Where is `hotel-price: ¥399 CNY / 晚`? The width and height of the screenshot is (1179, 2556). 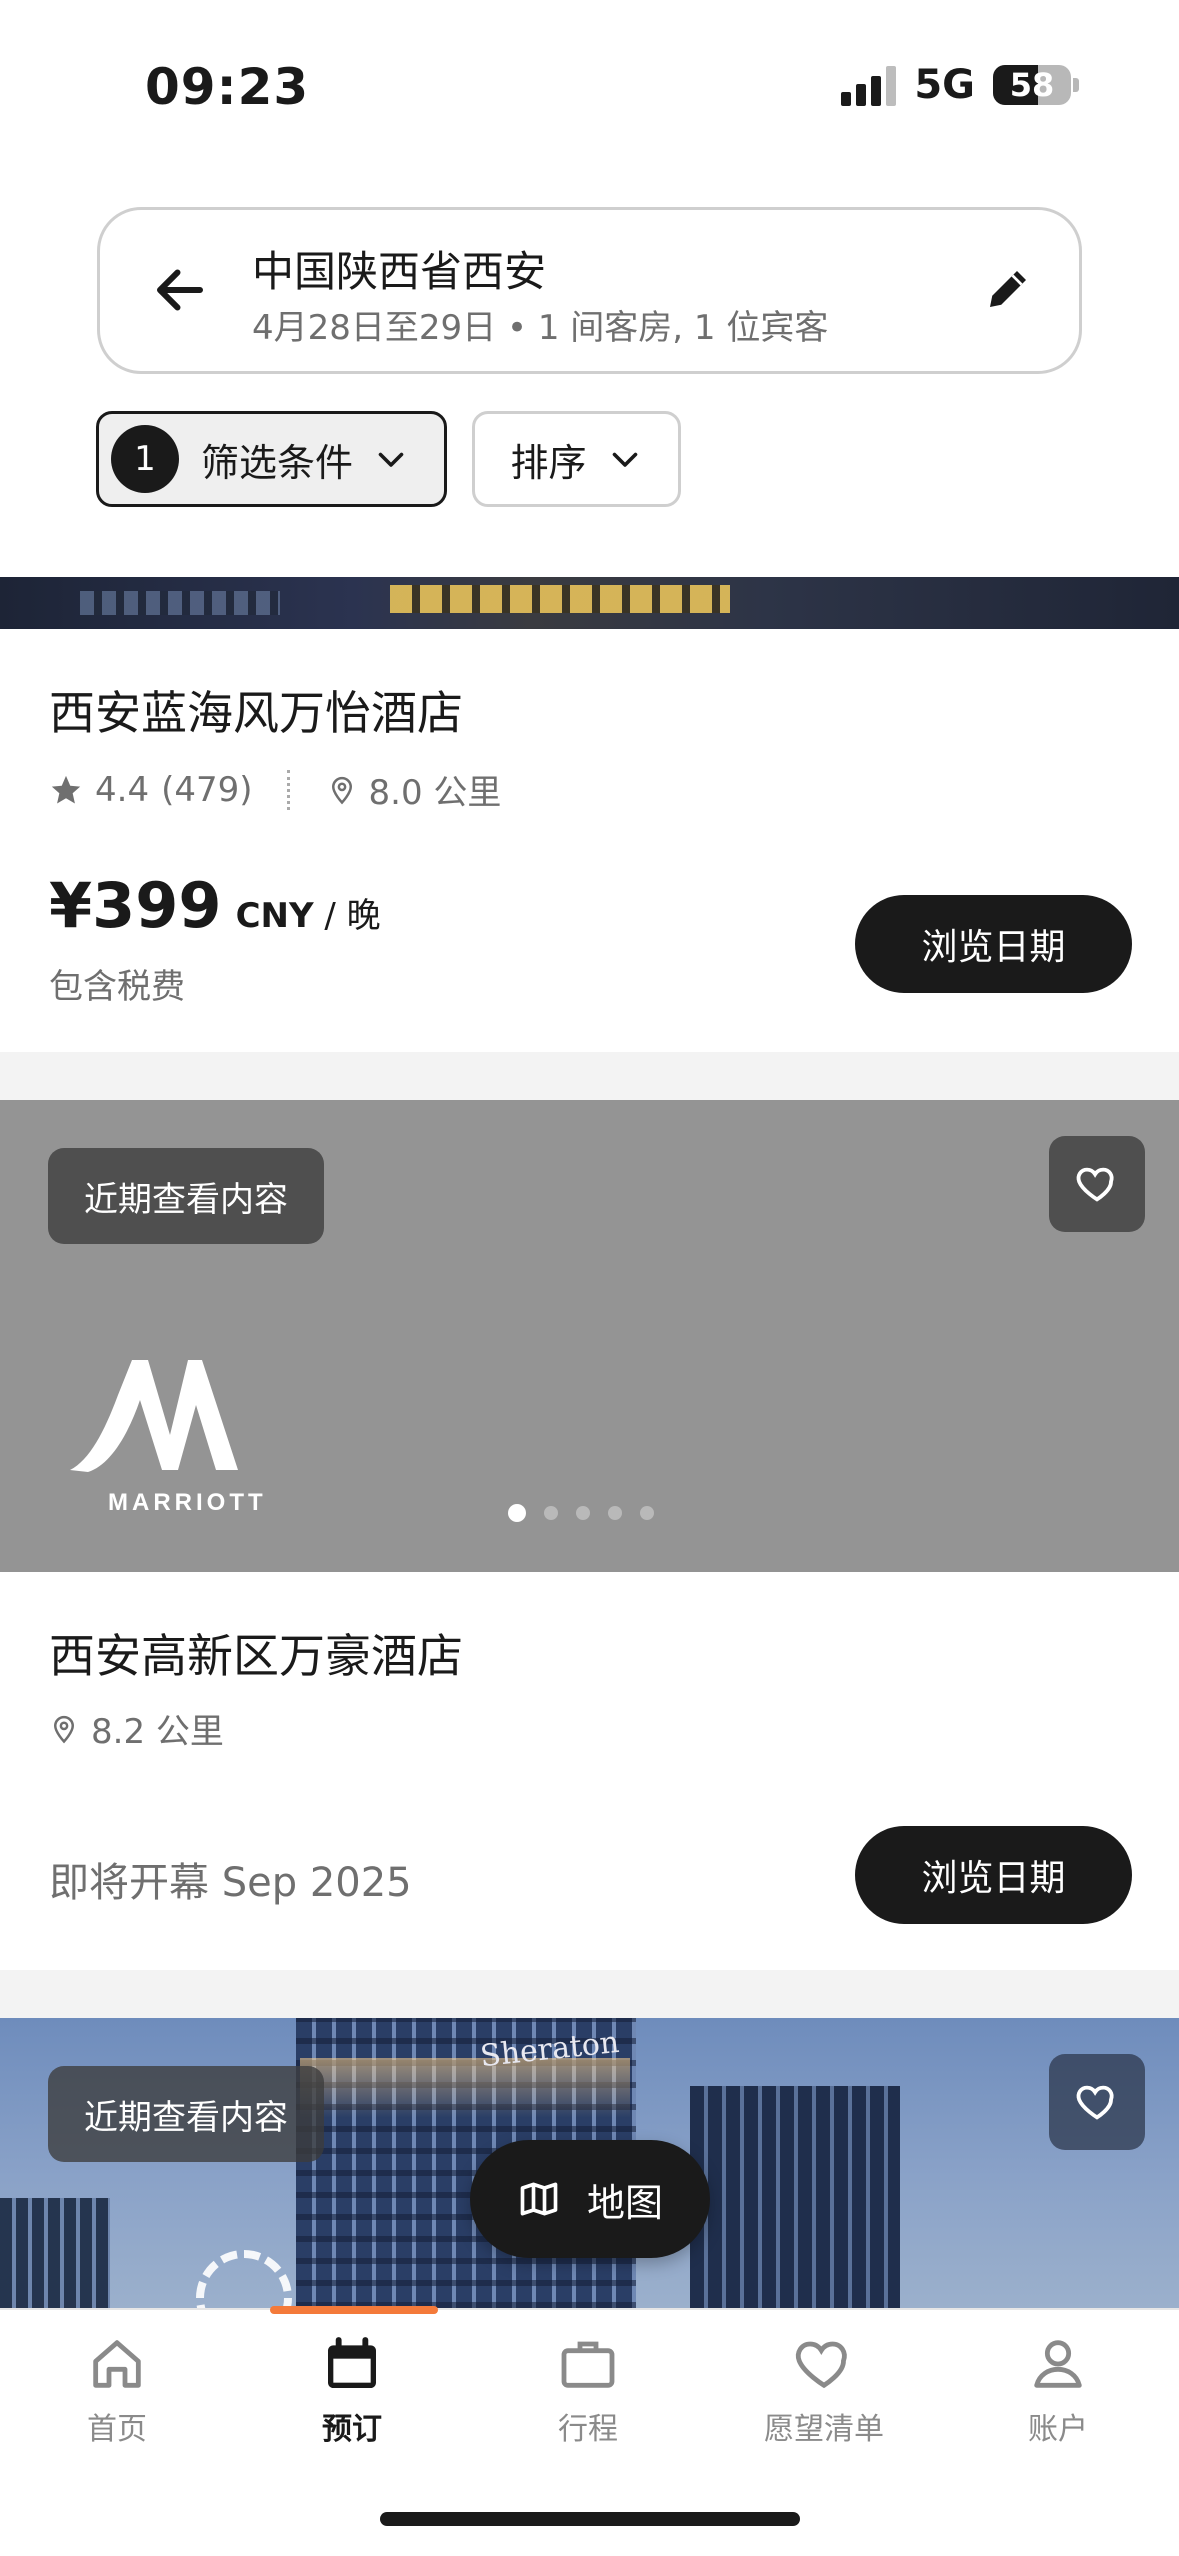
hotel-price: ¥399 CNY / 晚 is located at coordinates (215, 905).